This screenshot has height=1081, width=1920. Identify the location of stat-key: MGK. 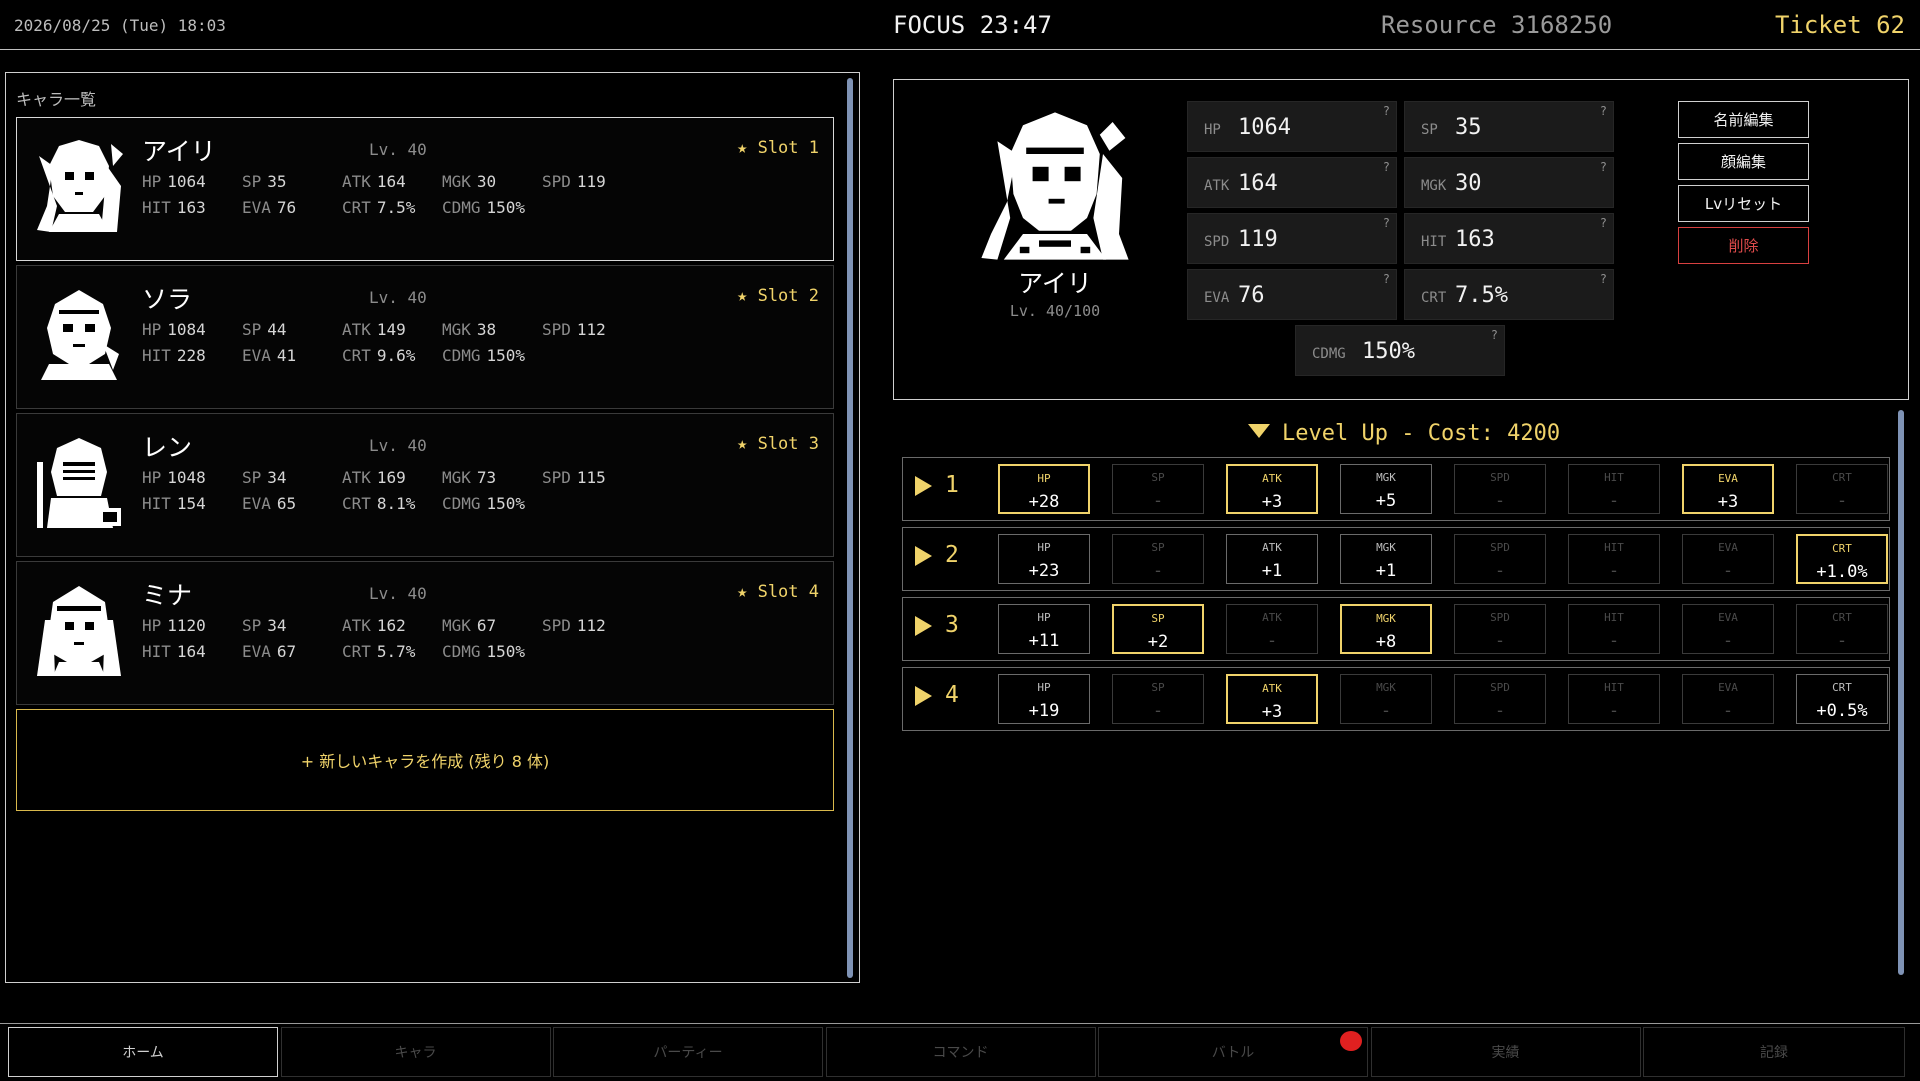
(1434, 186).